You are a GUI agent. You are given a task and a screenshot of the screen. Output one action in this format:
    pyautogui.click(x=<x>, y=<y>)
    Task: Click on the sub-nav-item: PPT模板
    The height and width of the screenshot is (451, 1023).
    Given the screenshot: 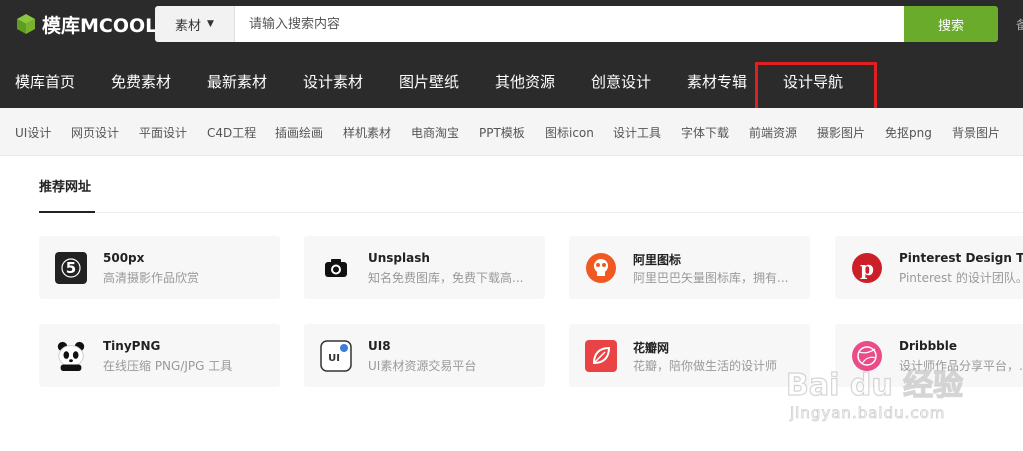 What is the action you would take?
    pyautogui.click(x=502, y=132)
    